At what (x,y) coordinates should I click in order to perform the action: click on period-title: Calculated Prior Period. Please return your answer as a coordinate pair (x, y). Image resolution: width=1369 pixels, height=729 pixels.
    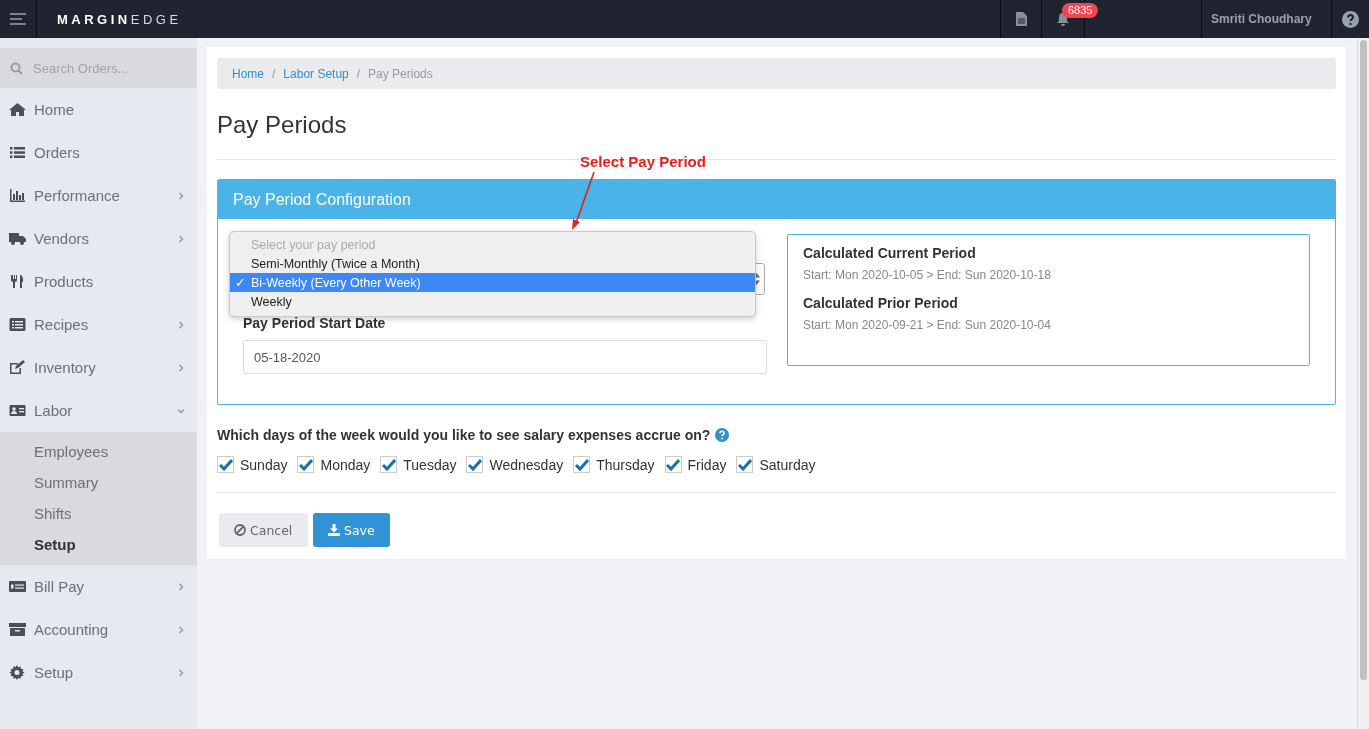
    Looking at the image, I should click on (880, 303).